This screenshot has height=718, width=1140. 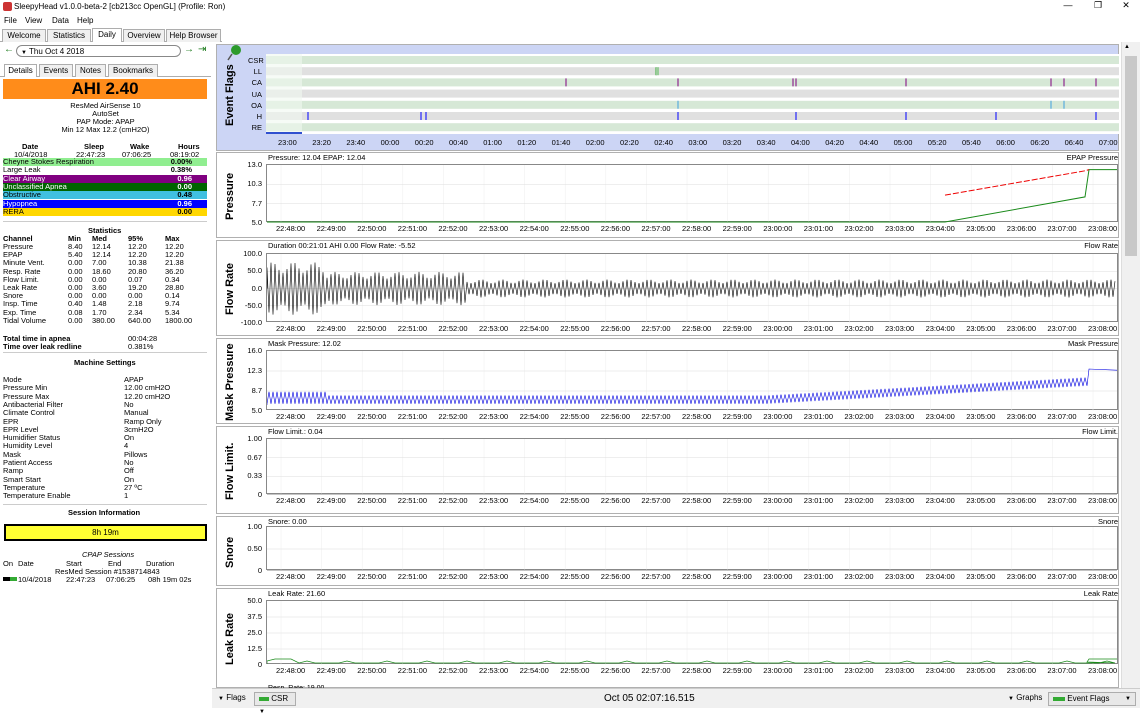 I want to click on event-flags-xtick: 07:00, so click(x=1108, y=142).